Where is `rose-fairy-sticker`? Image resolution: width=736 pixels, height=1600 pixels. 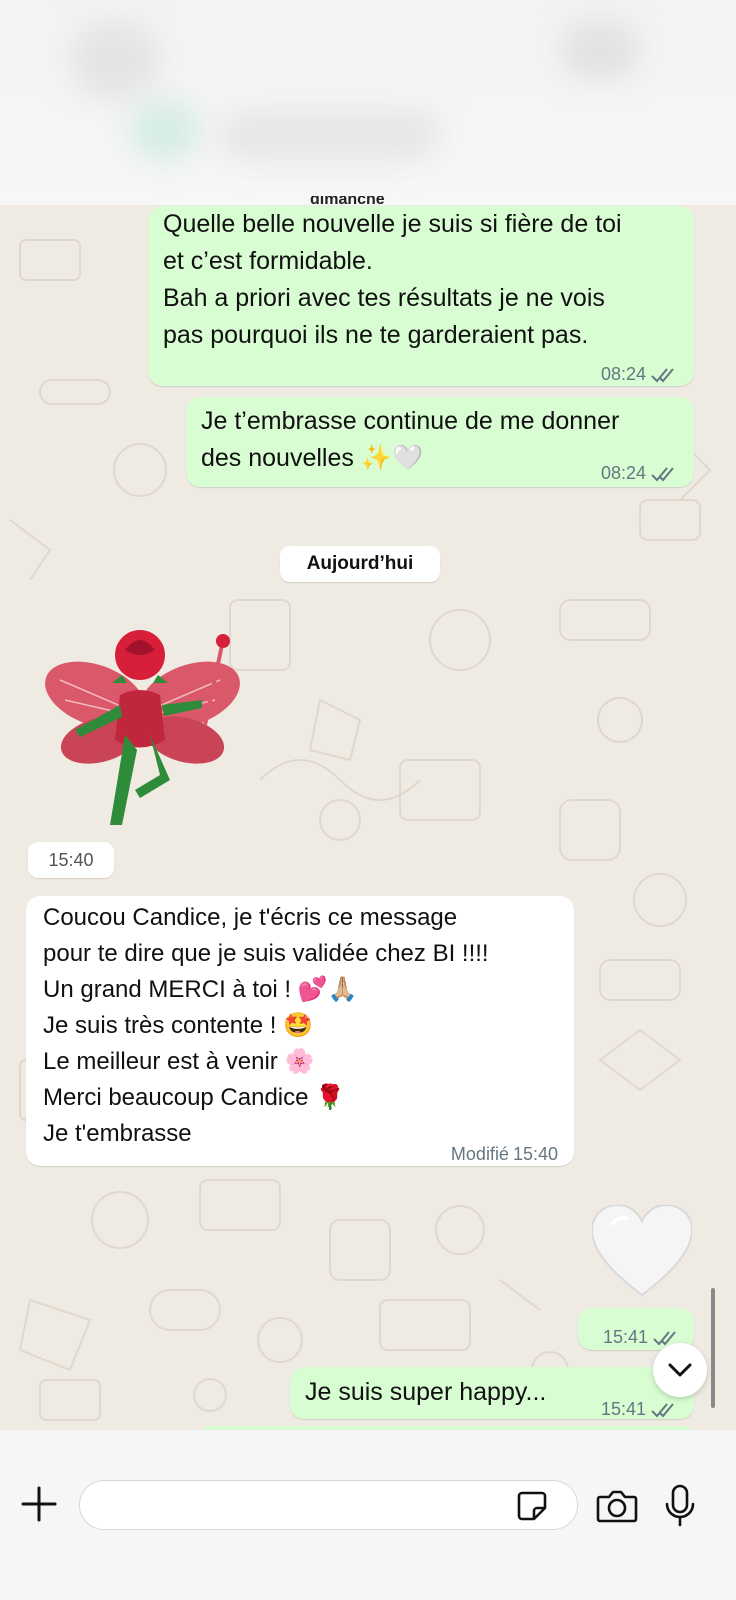
rose-fairy-sticker is located at coordinates (140, 730).